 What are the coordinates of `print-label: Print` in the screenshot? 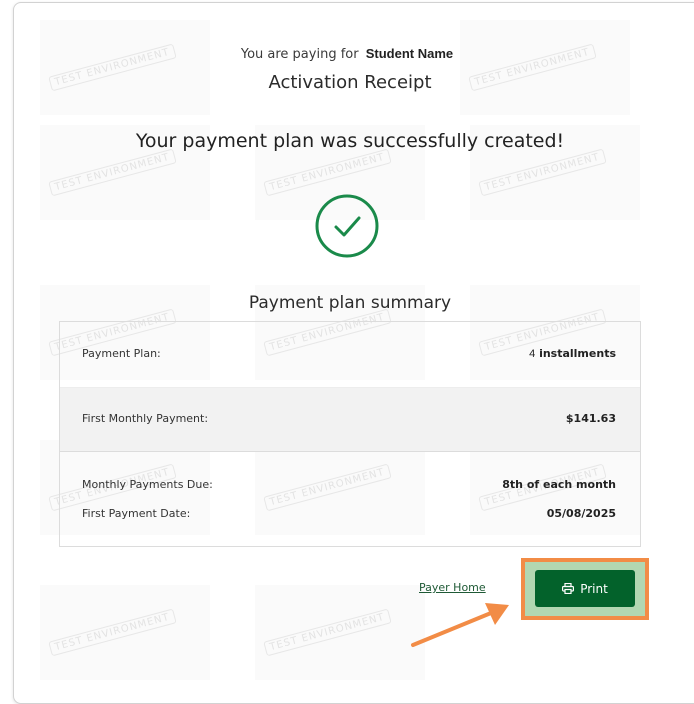 It's located at (594, 588).